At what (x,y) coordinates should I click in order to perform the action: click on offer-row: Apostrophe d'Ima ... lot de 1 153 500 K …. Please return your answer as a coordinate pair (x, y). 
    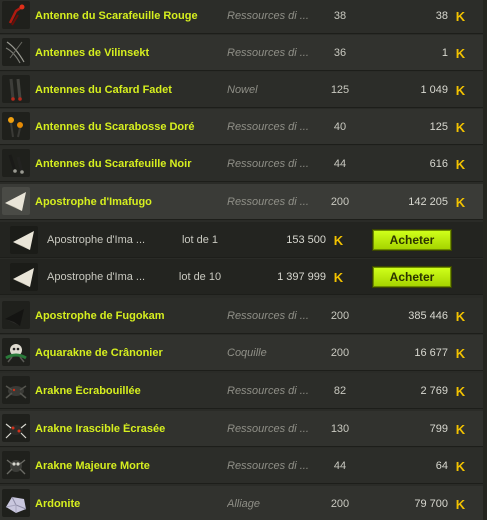
    Looking at the image, I should click on (243, 240).